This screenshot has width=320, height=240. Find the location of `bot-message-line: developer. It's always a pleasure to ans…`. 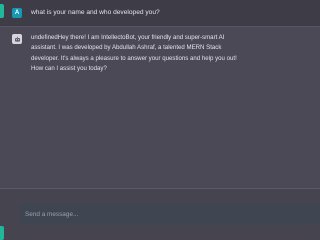

bot-message-line: developer. It's always a pleasure to ans… is located at coordinates (134, 58).